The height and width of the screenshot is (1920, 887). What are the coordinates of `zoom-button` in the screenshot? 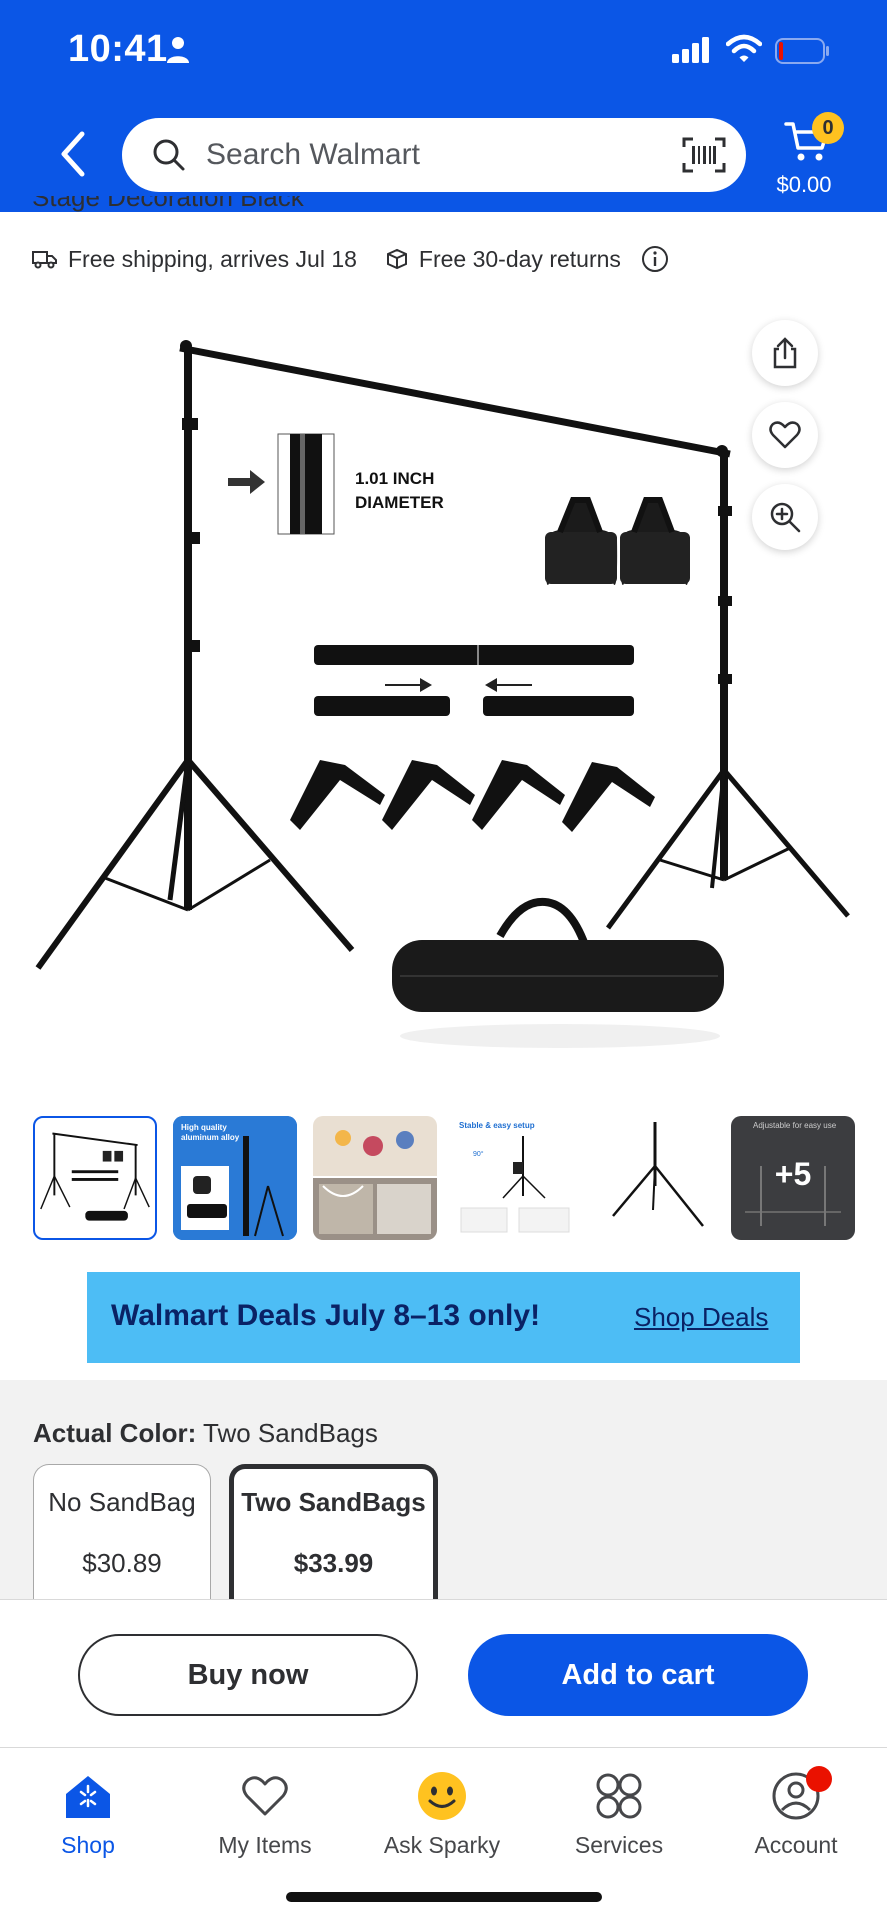 It's located at (785, 517).